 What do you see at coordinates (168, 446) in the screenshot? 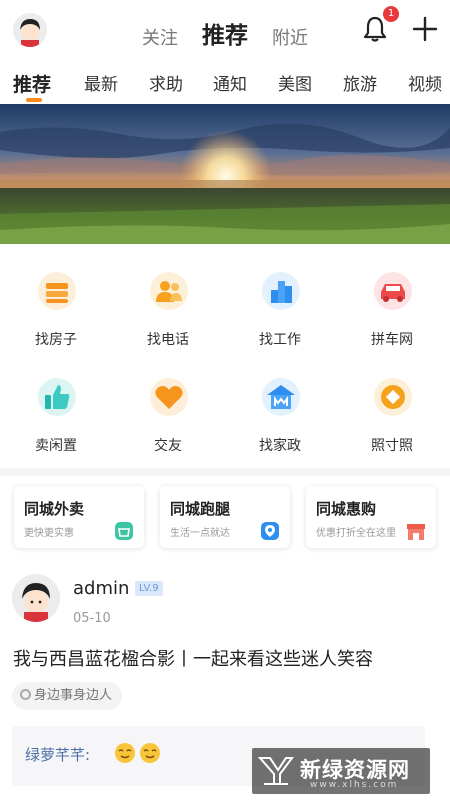
I see `grid-label: 交友` at bounding box center [168, 446].